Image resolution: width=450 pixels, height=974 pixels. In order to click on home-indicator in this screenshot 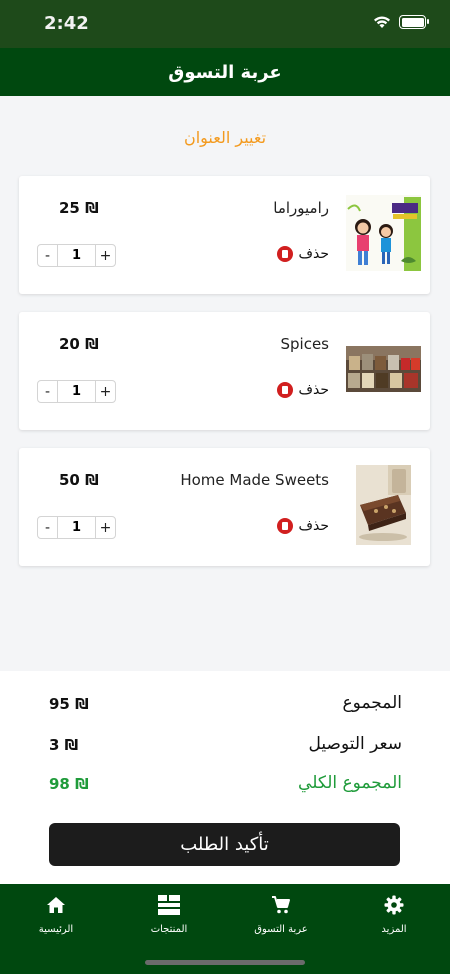, I will do `click(225, 962)`.